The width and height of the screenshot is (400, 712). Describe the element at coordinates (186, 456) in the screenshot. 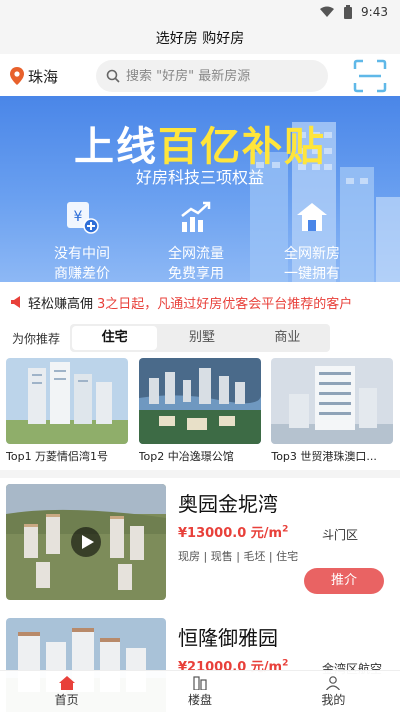

I see `top-pick-caption: Top2 中冶逸璟公馆` at that location.